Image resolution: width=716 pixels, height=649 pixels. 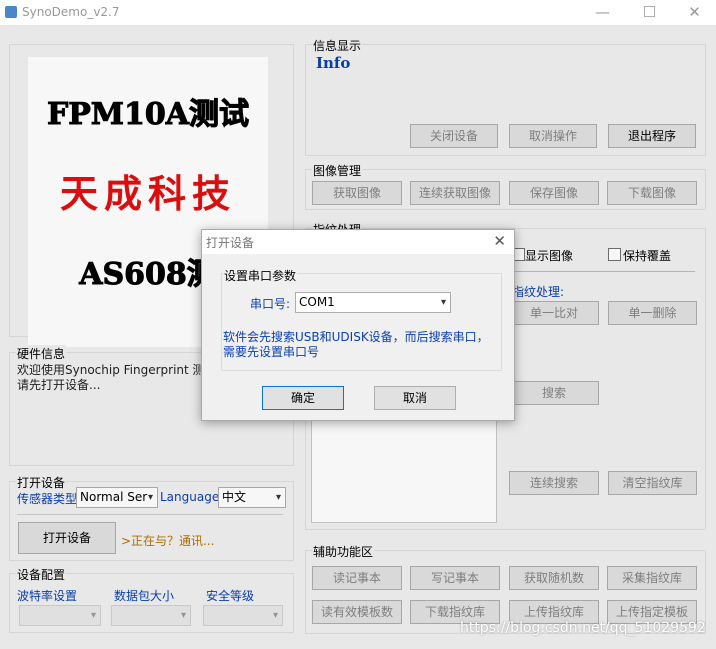 What do you see at coordinates (230, 243) in the screenshot?
I see `dialog-title: 打开设备` at bounding box center [230, 243].